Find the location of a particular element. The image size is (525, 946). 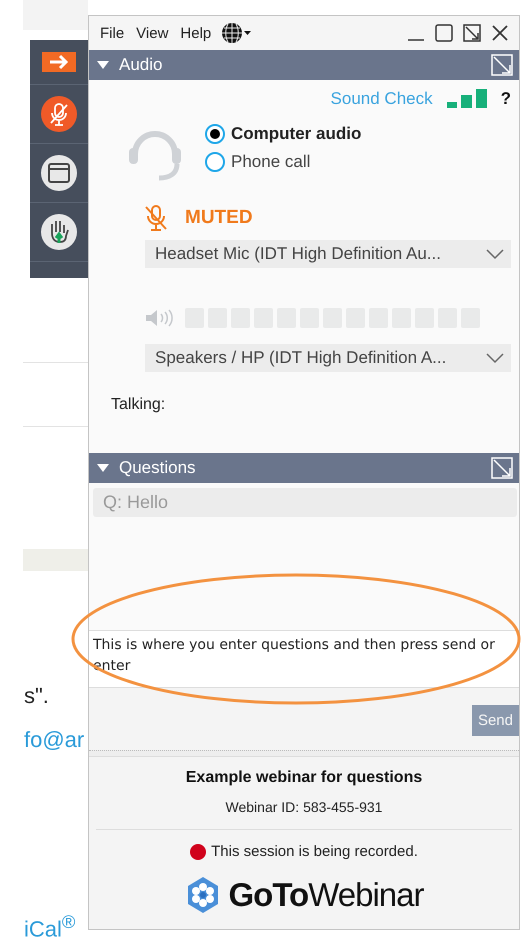

mute-status: MUTED is located at coordinates (219, 218).